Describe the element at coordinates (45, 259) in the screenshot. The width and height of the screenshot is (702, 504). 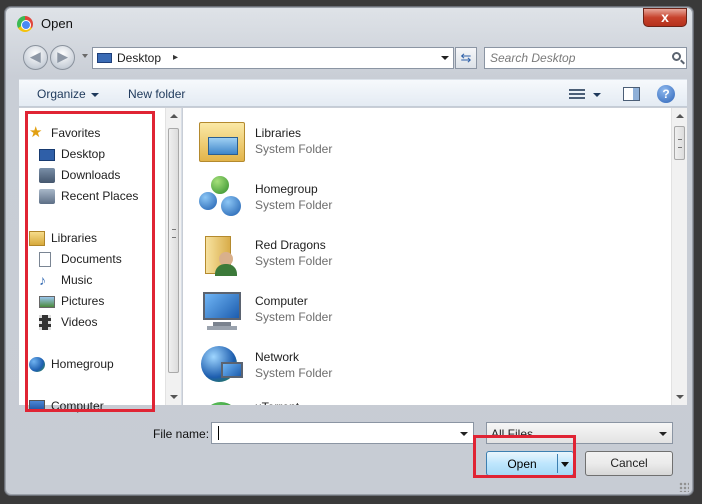
I see `documents-icon` at that location.